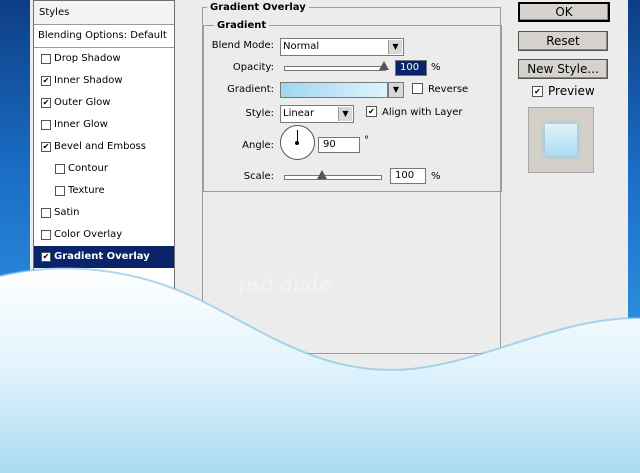  I want to click on reverse-checkbox, so click(417, 88).